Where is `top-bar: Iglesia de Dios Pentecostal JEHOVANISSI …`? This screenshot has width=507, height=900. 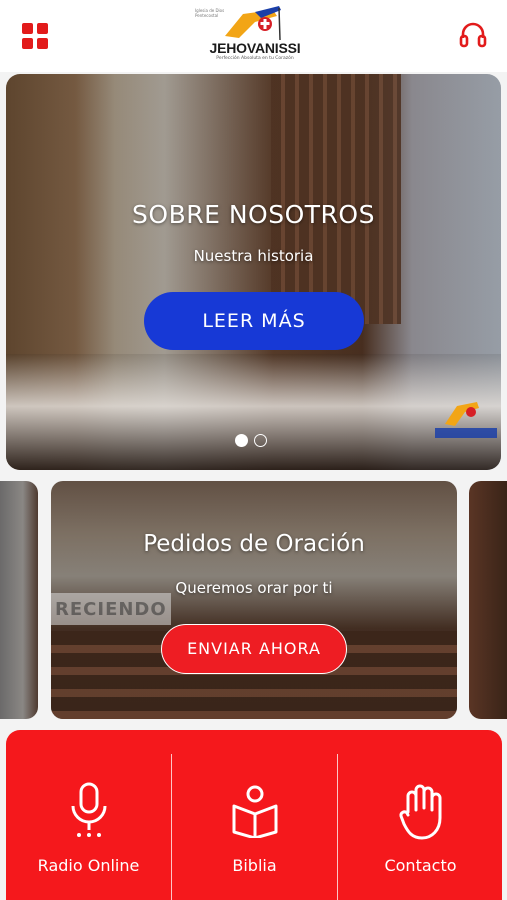
top-bar: Iglesia de Dios Pentecostal JEHOVANISSI … is located at coordinates (253, 36).